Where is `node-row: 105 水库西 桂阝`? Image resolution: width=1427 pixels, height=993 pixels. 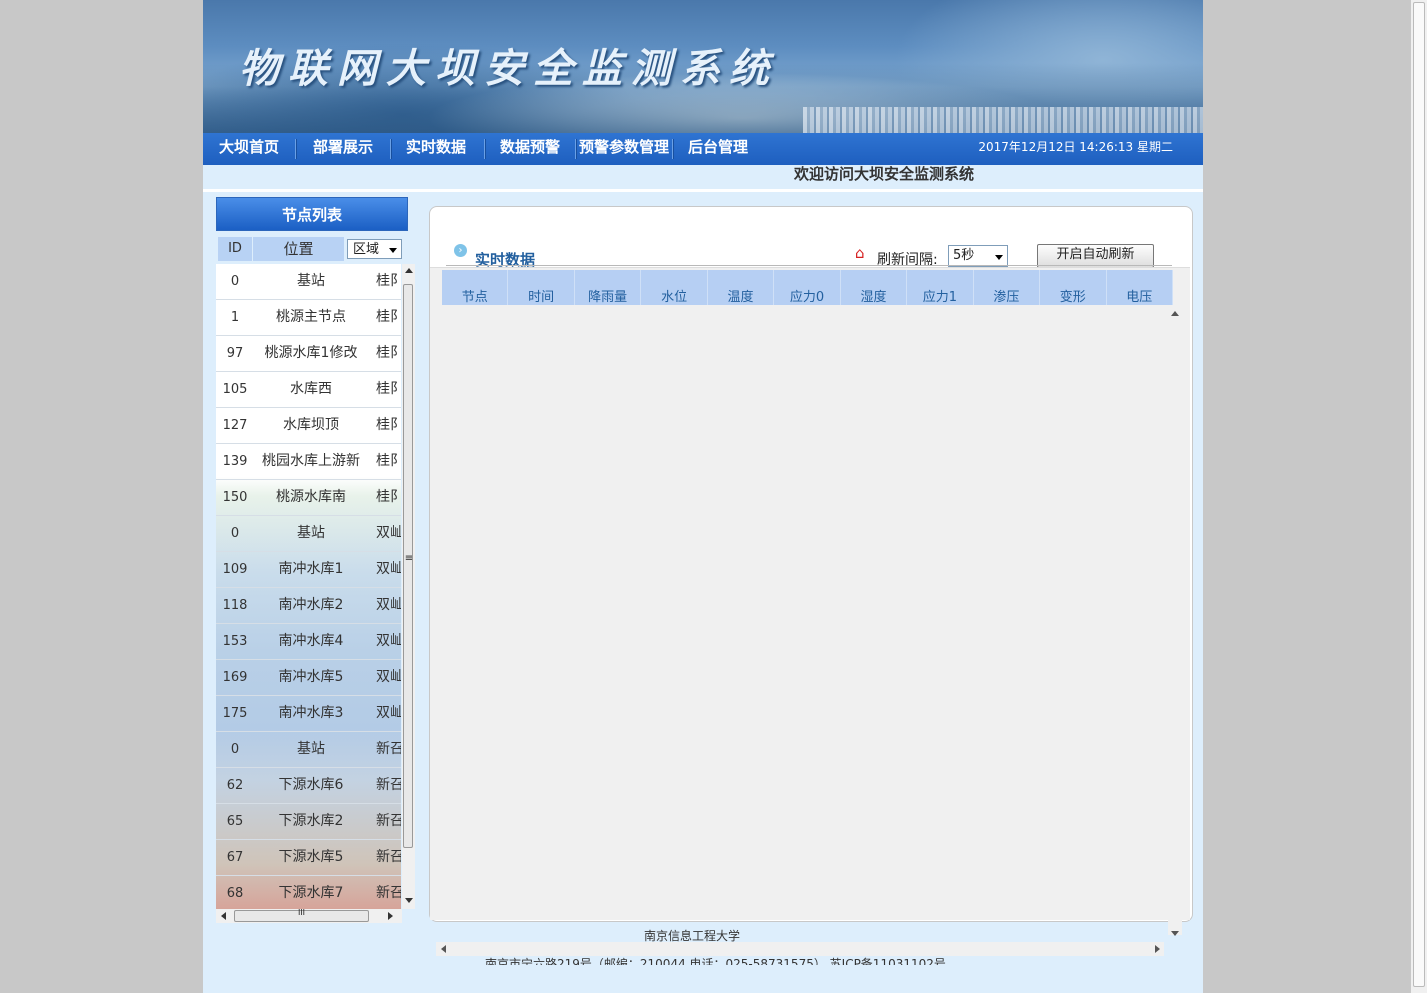 node-row: 105 水库西 桂阝 is located at coordinates (308, 390).